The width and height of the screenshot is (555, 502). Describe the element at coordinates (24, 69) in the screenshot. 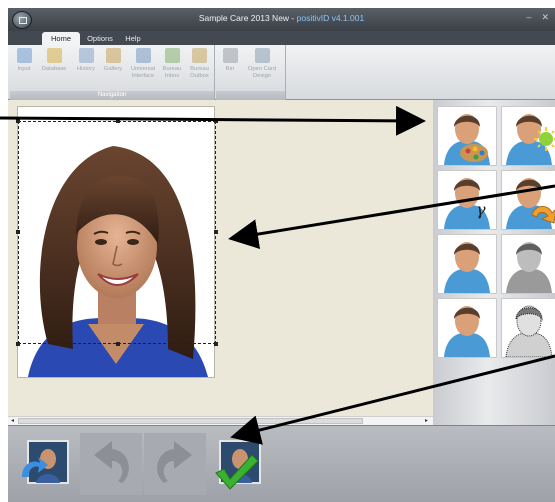

I see `input-button-label: Input` at that location.